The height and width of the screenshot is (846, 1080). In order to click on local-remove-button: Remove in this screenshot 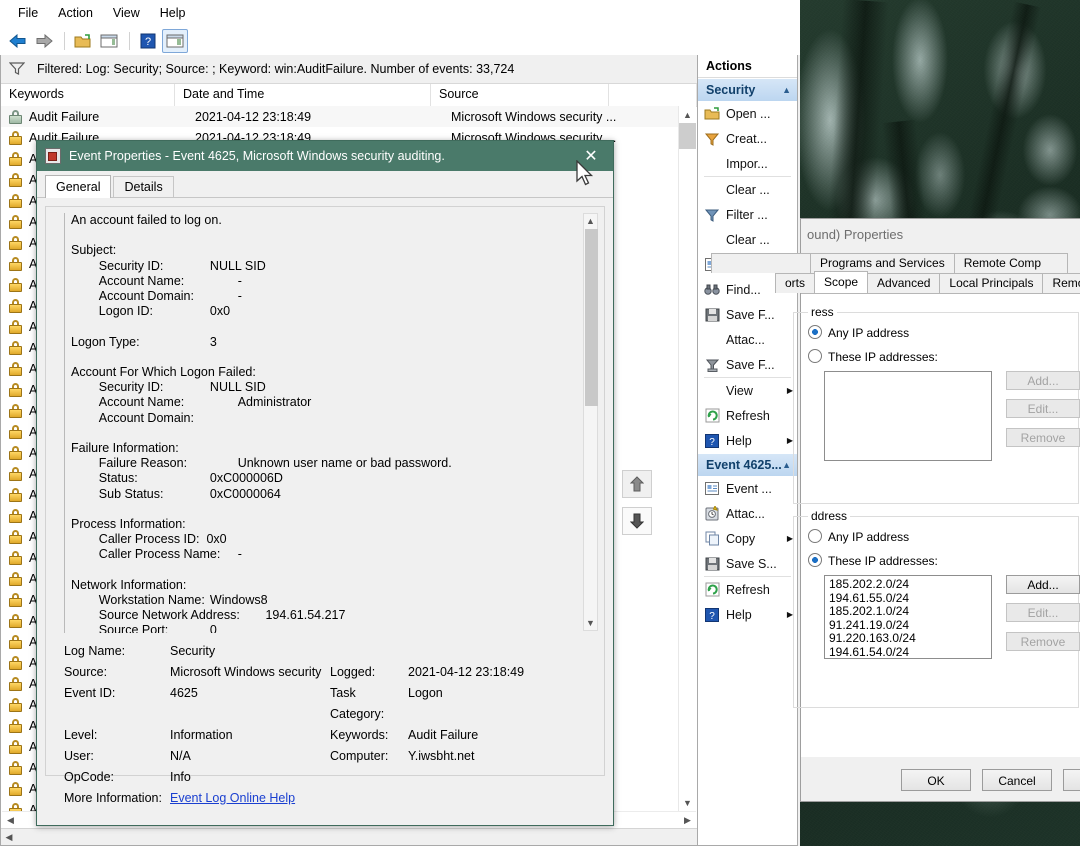, I will do `click(1043, 437)`.